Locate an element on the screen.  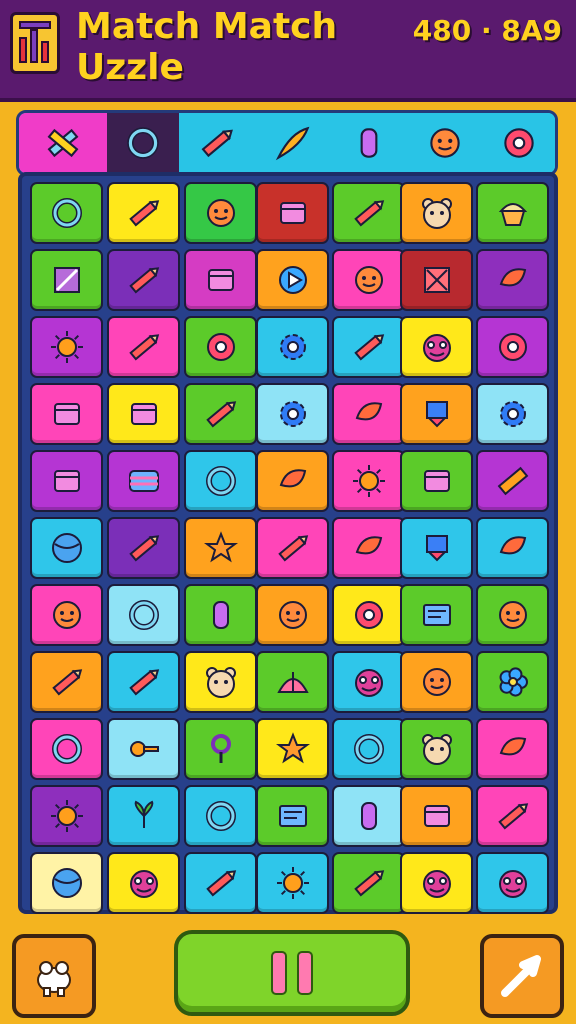
sun-icon is located at coordinates (368, 481).